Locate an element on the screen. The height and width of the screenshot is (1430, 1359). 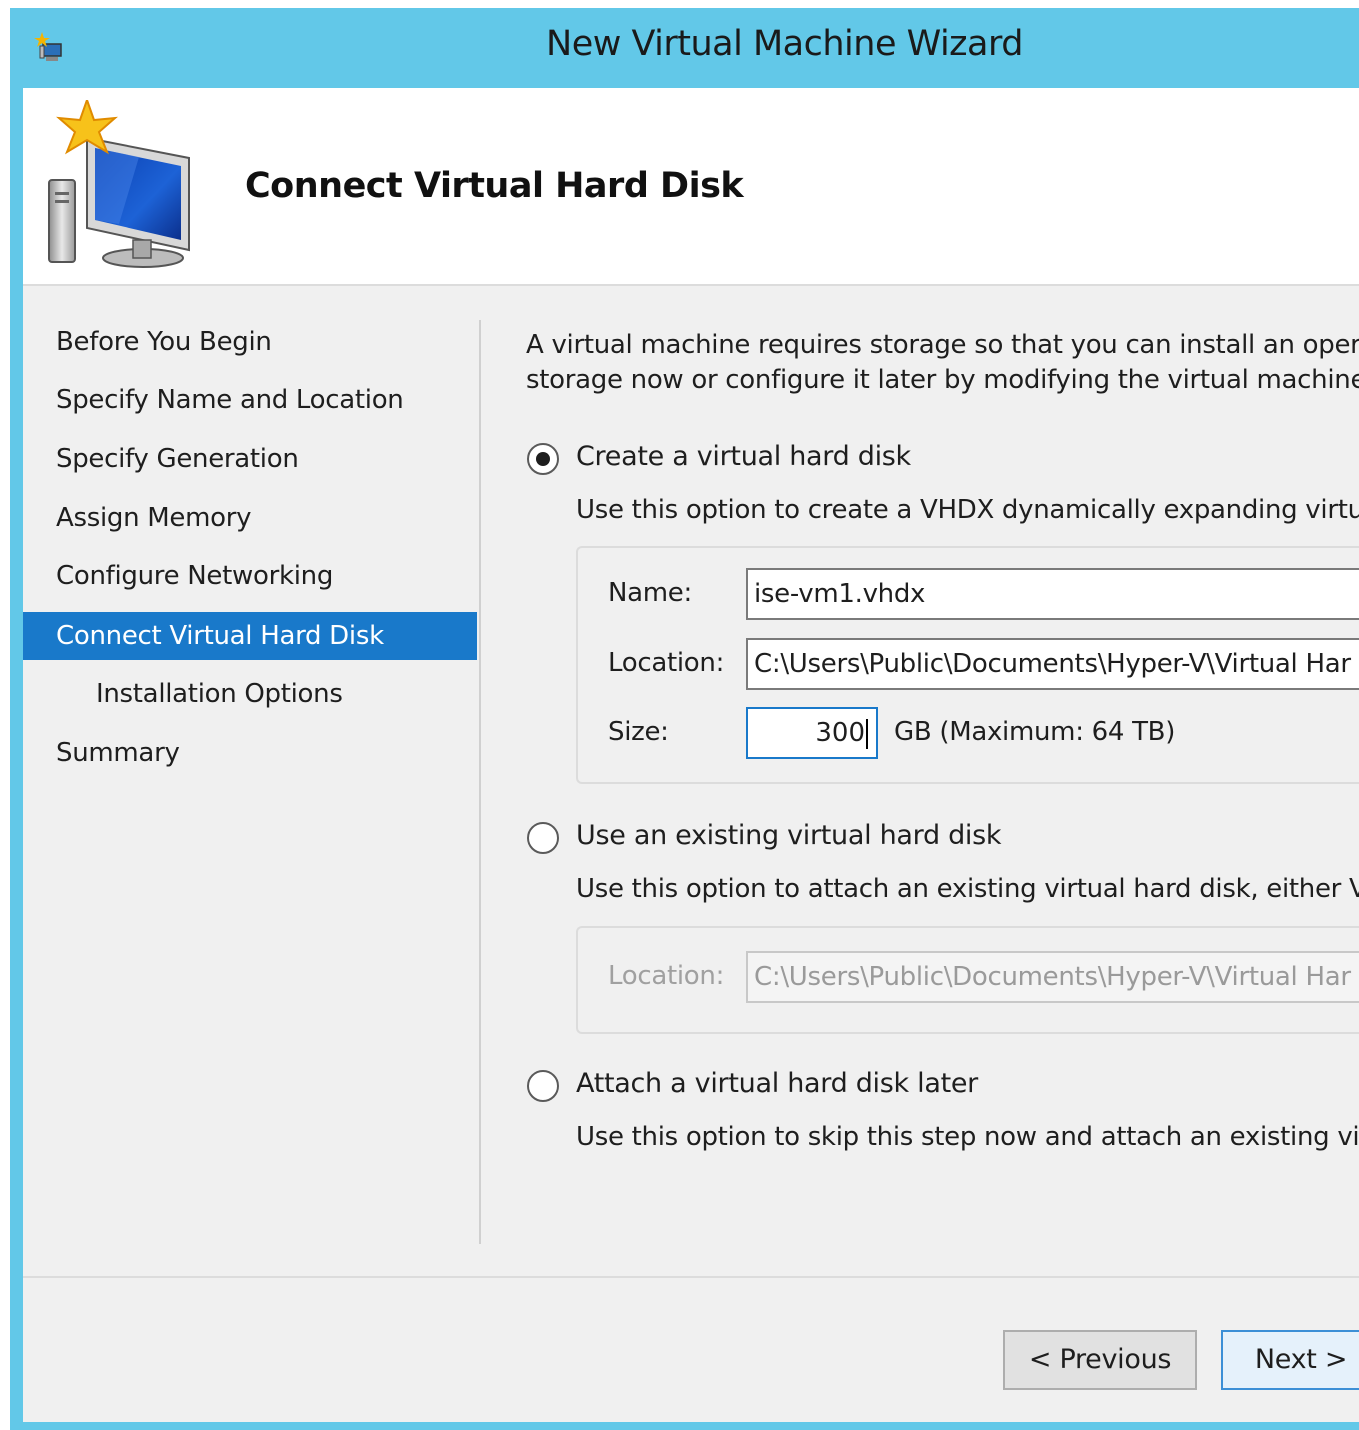
next-button: Next > is located at coordinates (1290, 1360).